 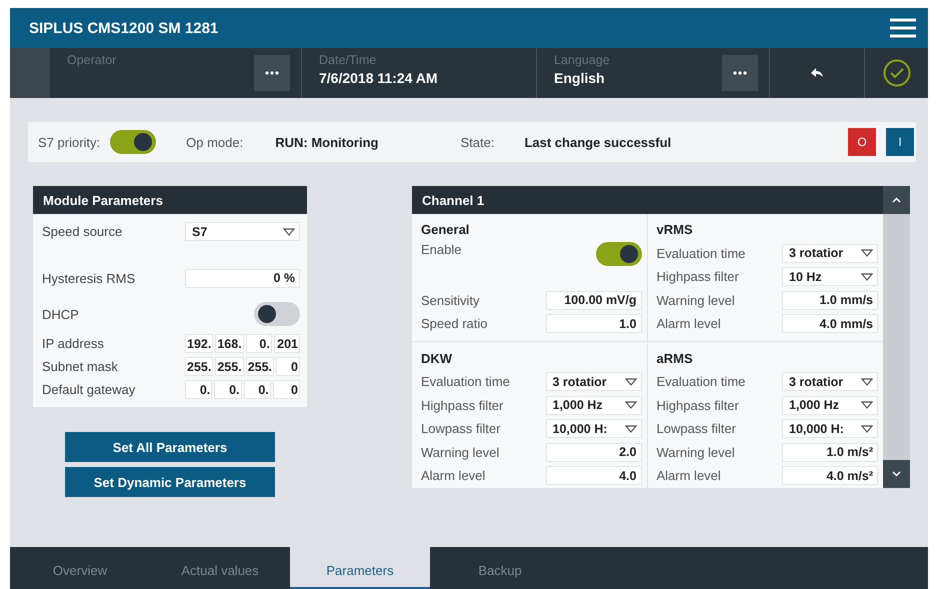 I want to click on scroll-up-button, so click(x=896, y=200).